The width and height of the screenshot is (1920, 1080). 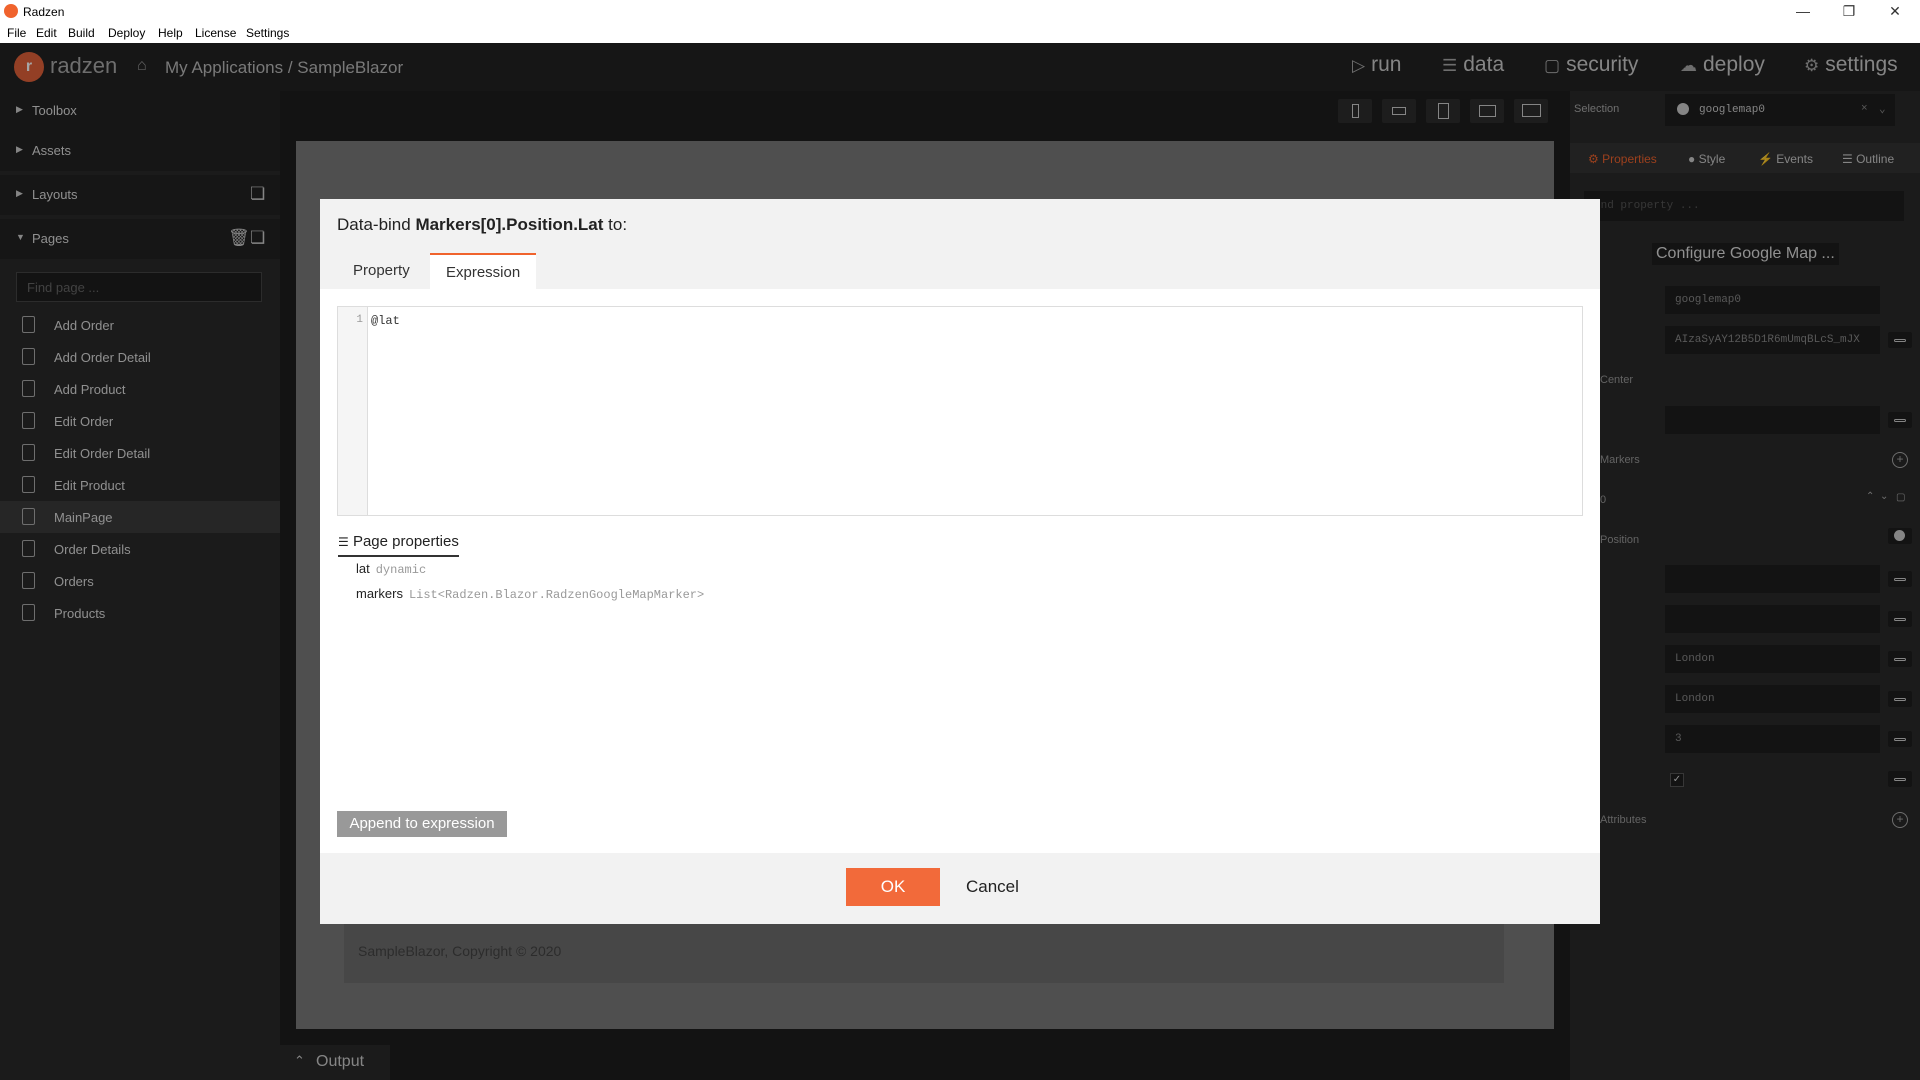 I want to click on menu-build: Build, so click(x=81, y=33).